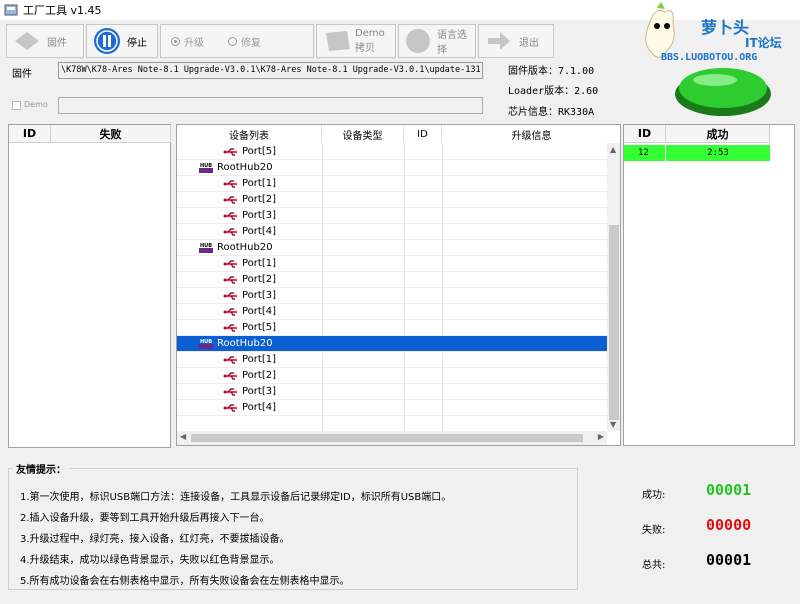 This screenshot has height=604, width=800. Describe the element at coordinates (729, 525) in the screenshot. I see `fail-count: 00000` at that location.